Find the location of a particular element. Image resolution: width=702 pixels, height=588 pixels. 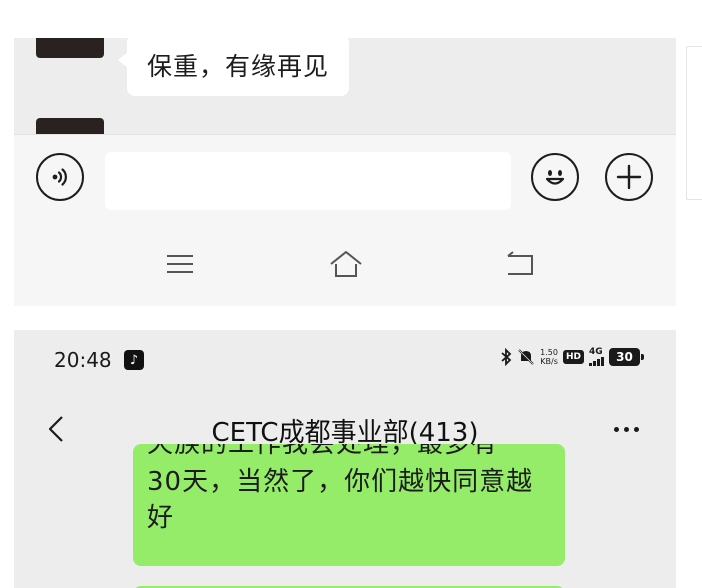

plus-icon is located at coordinates (629, 177).